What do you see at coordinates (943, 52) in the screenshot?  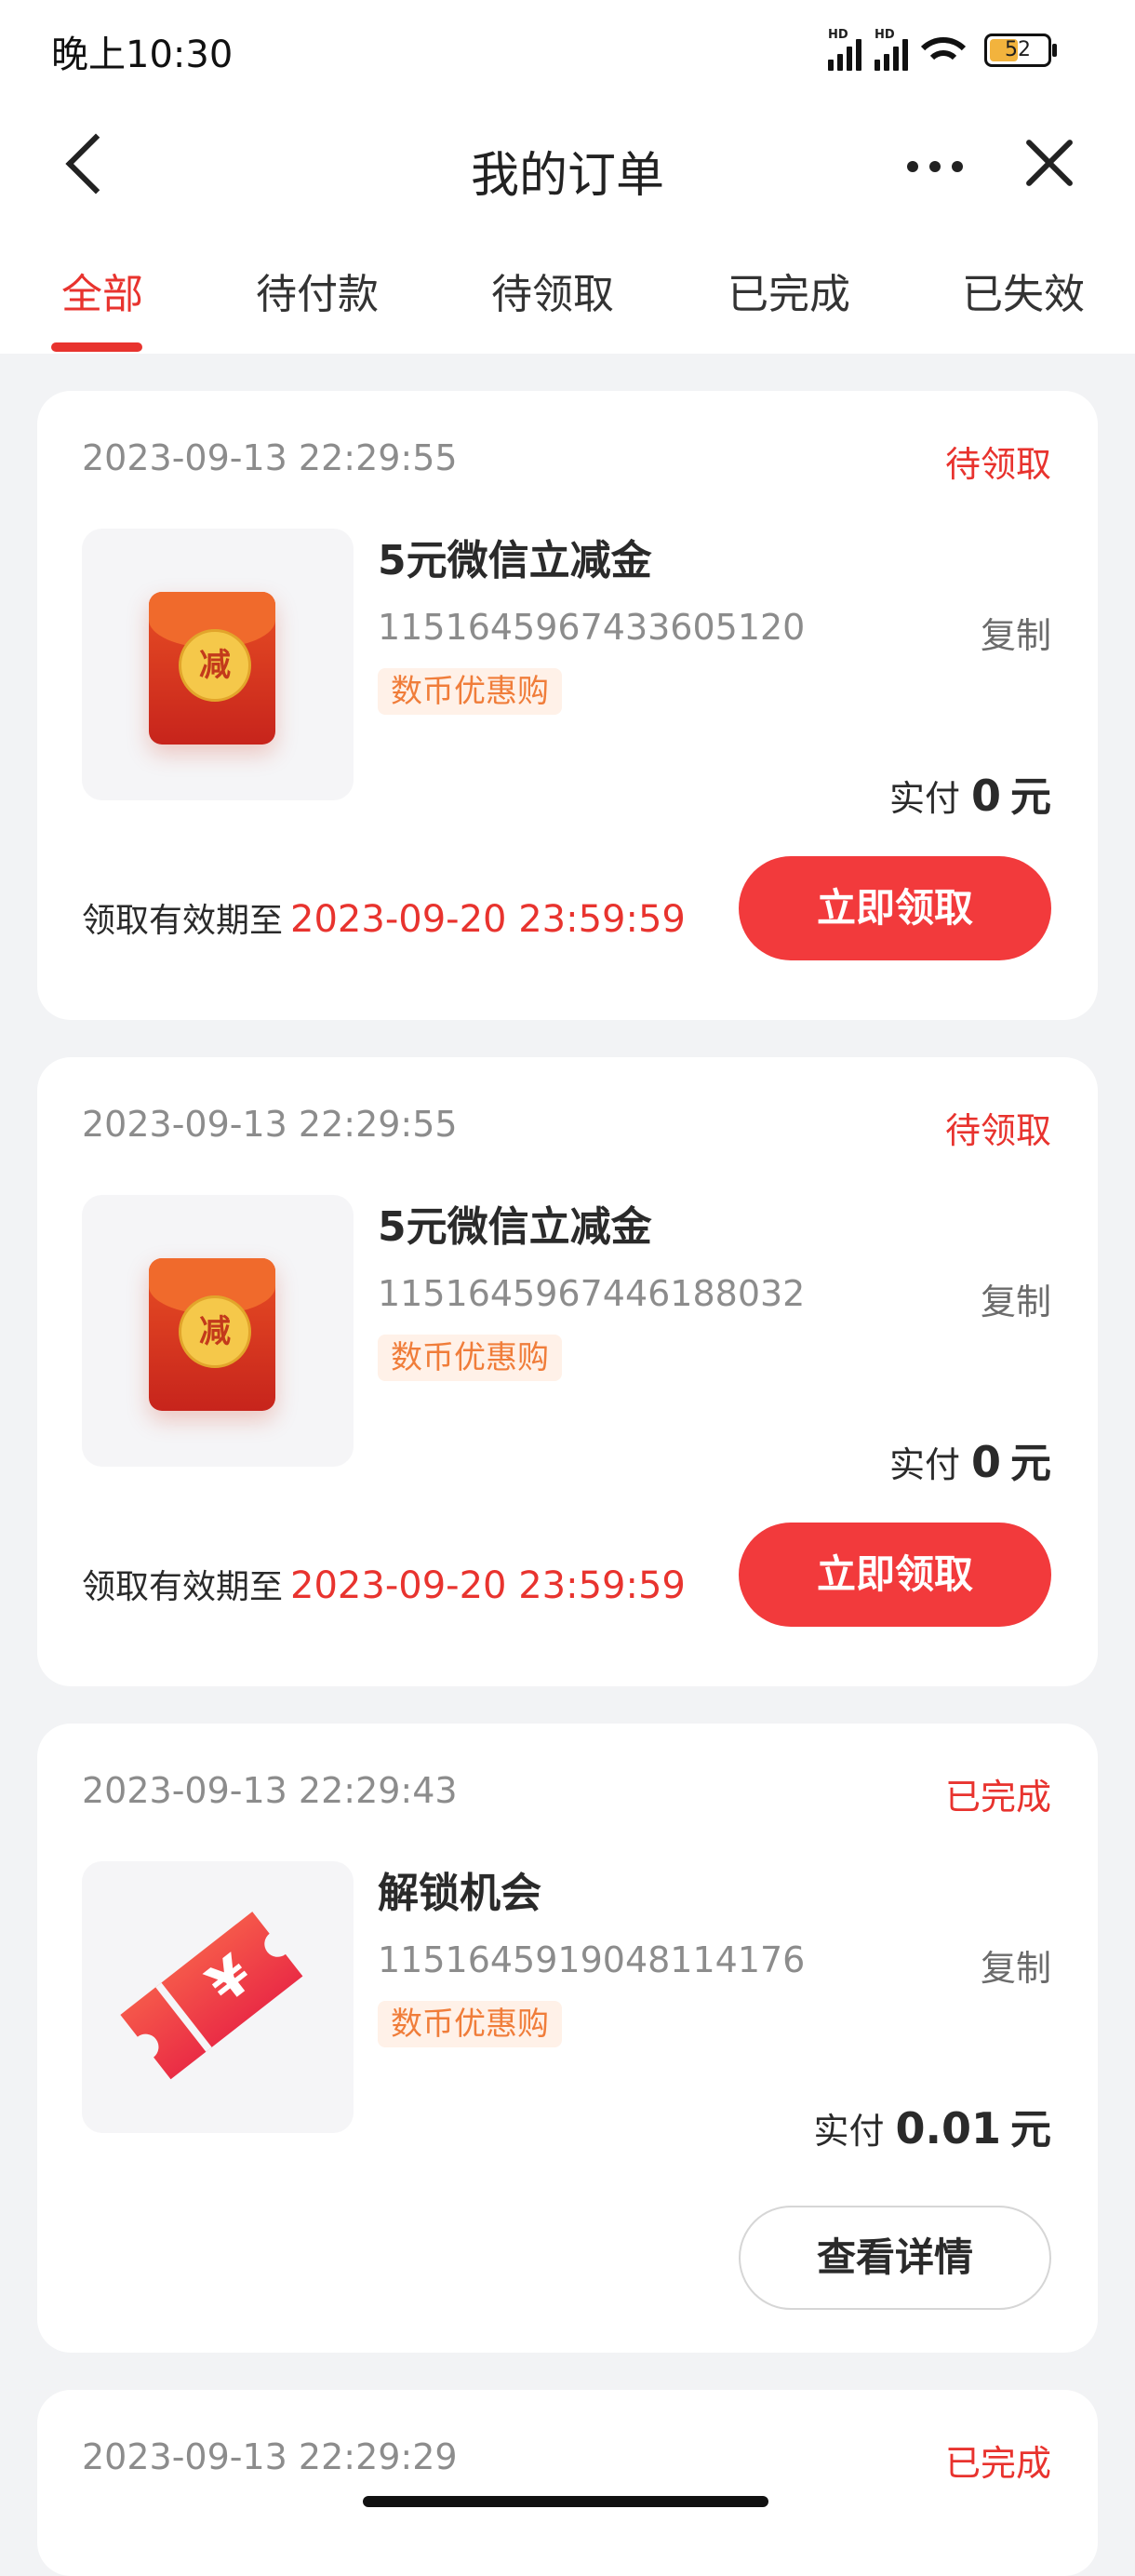 I see `wifi-icon` at bounding box center [943, 52].